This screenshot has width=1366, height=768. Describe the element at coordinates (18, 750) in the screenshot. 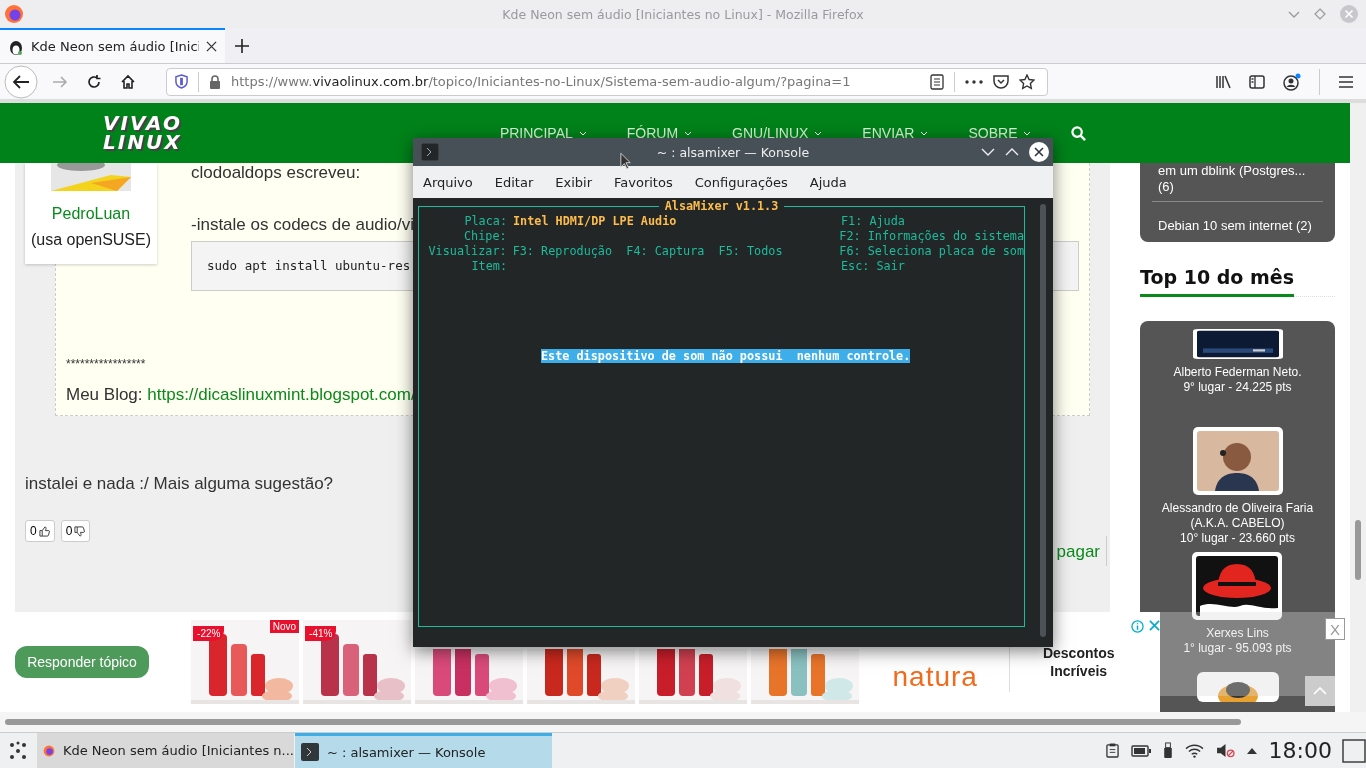

I see `app-launcher-icon` at that location.